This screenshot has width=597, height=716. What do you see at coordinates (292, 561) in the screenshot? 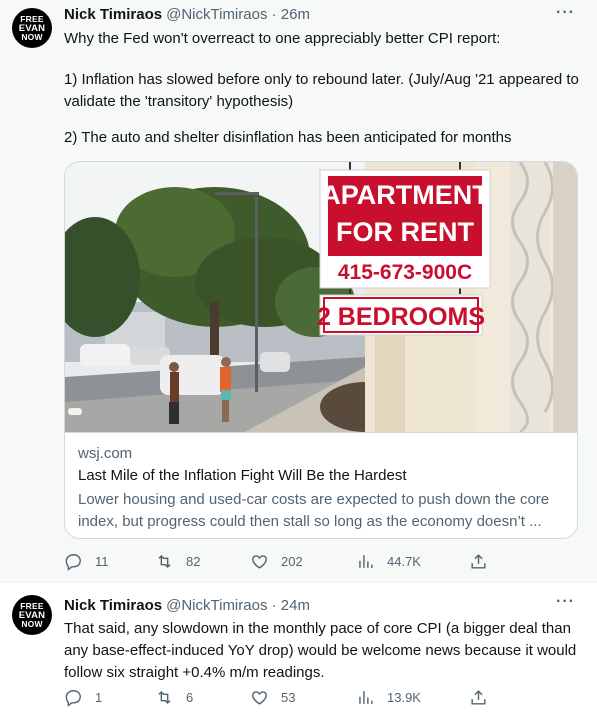
I see `like-count: 202` at bounding box center [292, 561].